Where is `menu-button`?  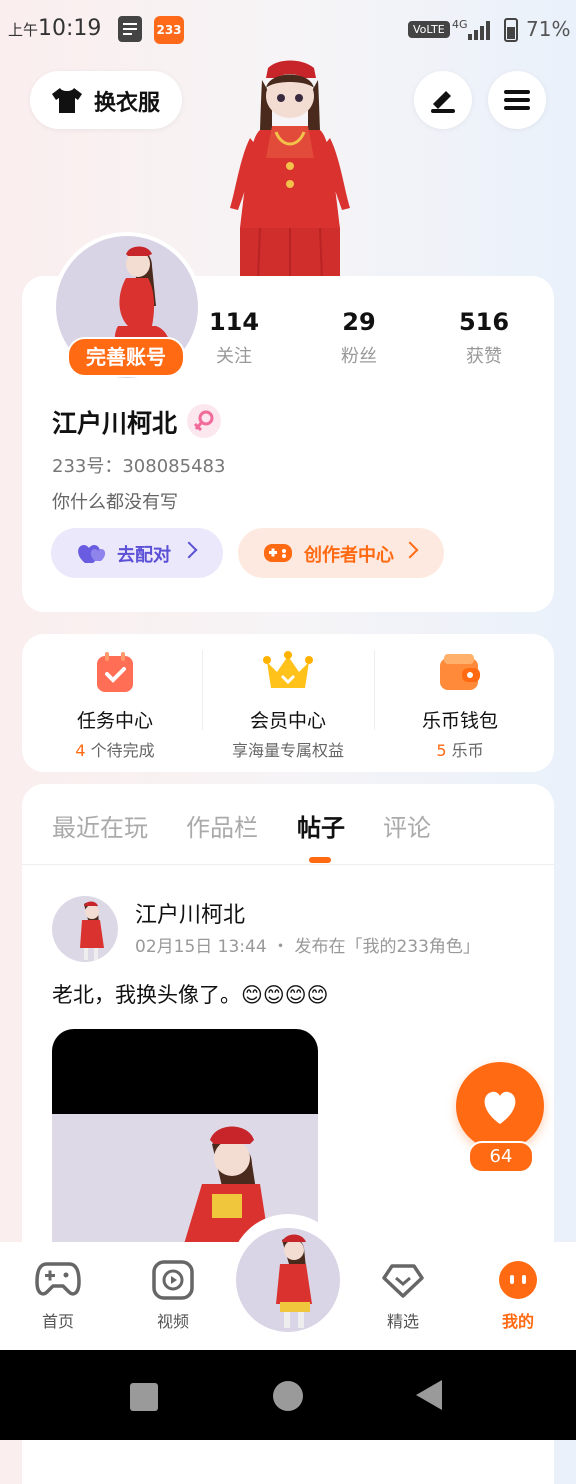 menu-button is located at coordinates (517, 100).